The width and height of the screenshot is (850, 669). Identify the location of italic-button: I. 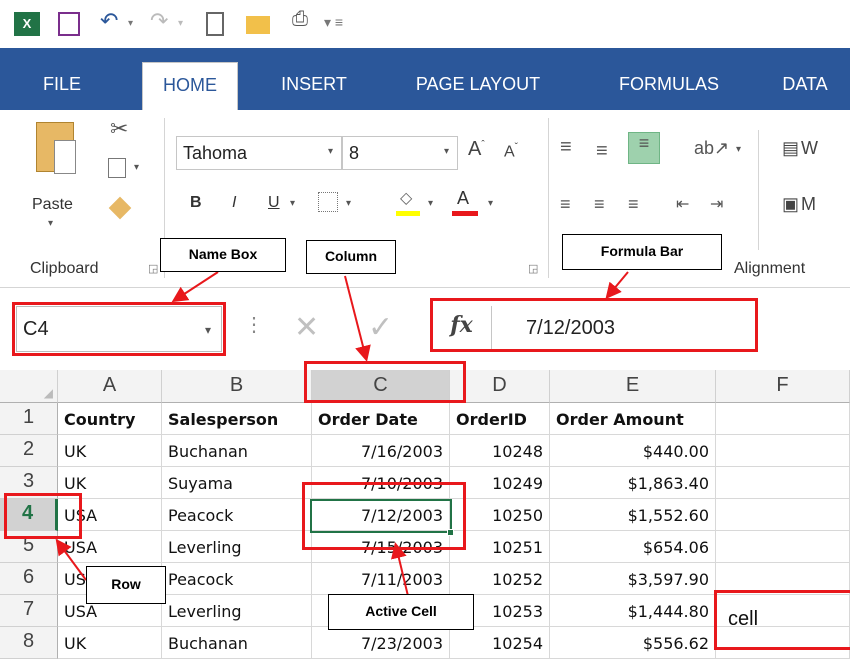
(234, 203).